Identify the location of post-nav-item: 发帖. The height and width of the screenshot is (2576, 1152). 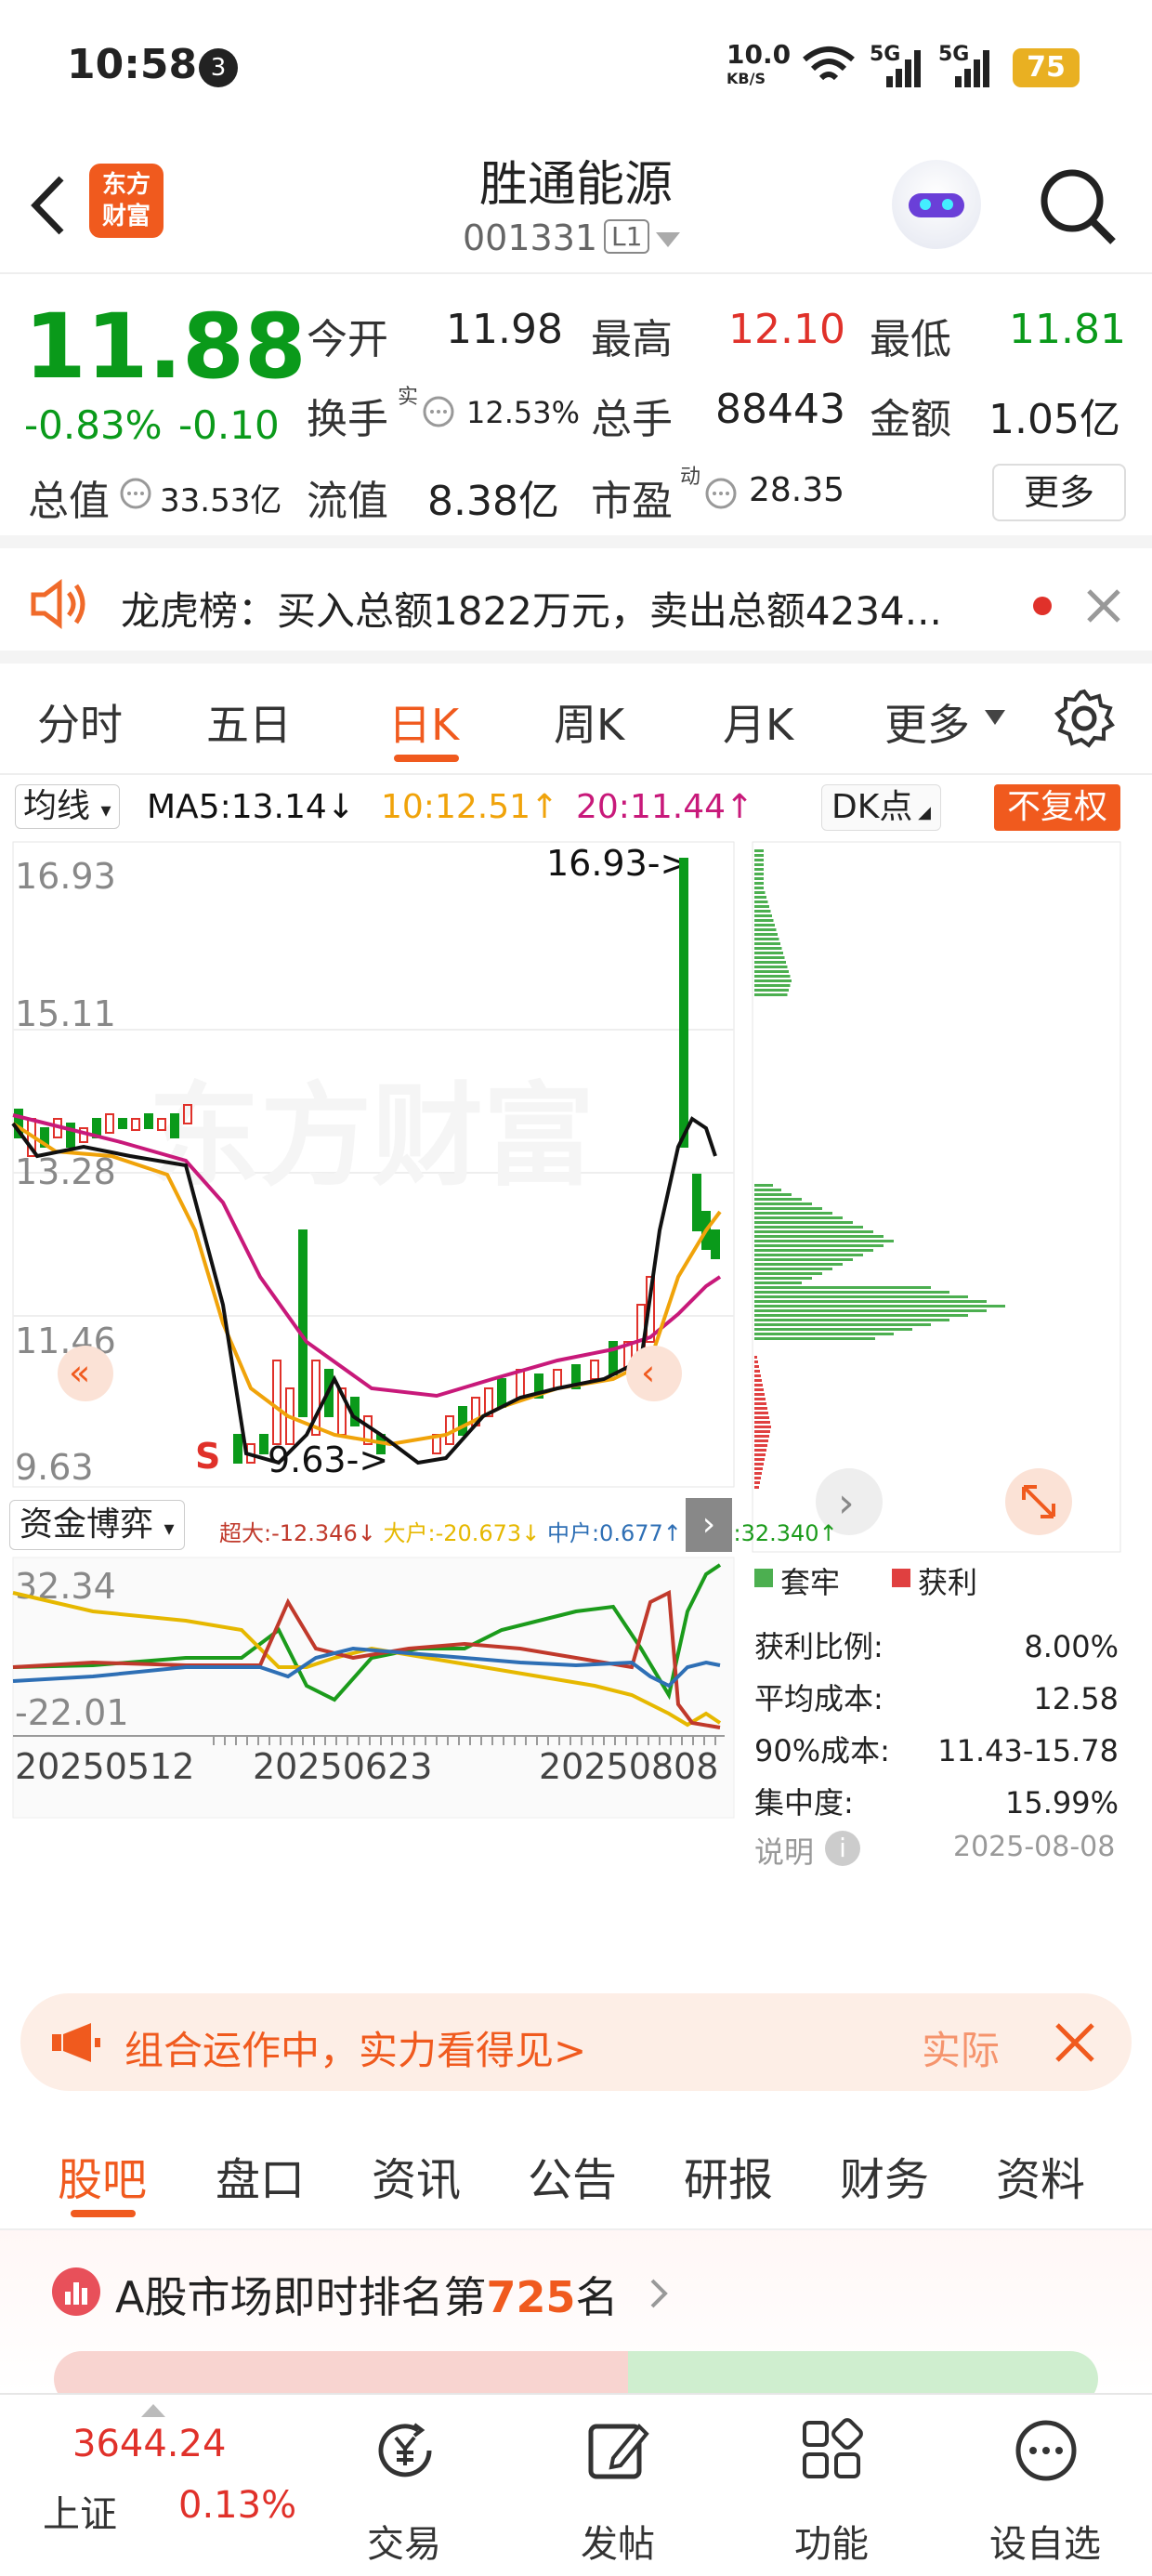
(617, 2485).